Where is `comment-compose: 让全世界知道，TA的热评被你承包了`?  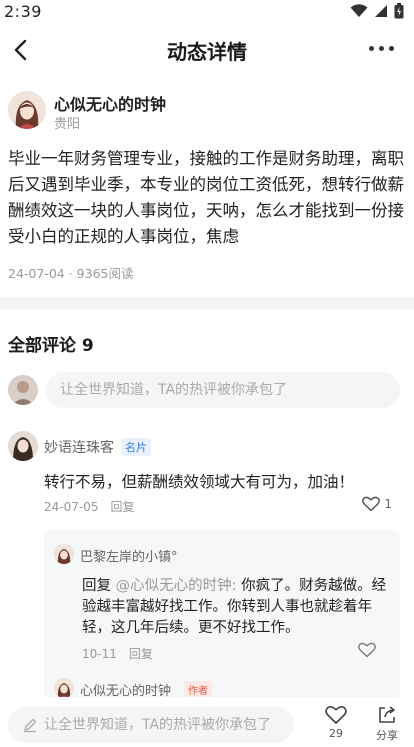 comment-compose: 让全世界知道，TA的热评被你承包了 is located at coordinates (204, 390).